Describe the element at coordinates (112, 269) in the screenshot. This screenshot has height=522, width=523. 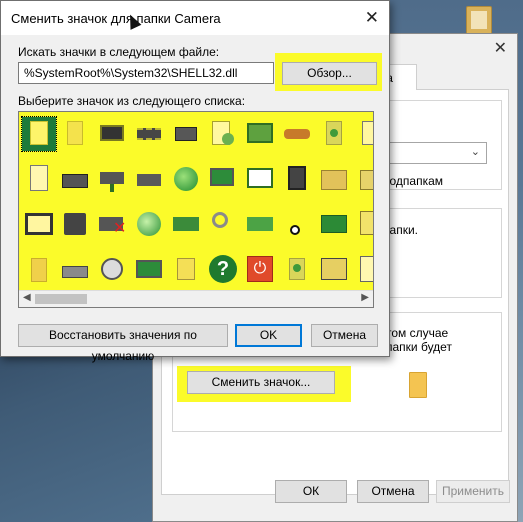
I see `cd-rom-icon` at that location.